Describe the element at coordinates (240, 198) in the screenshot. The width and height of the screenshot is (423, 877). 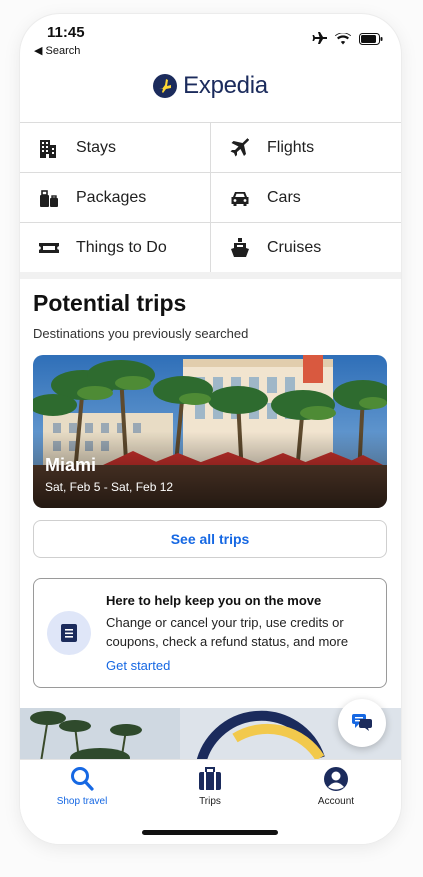
I see `car-icon` at that location.